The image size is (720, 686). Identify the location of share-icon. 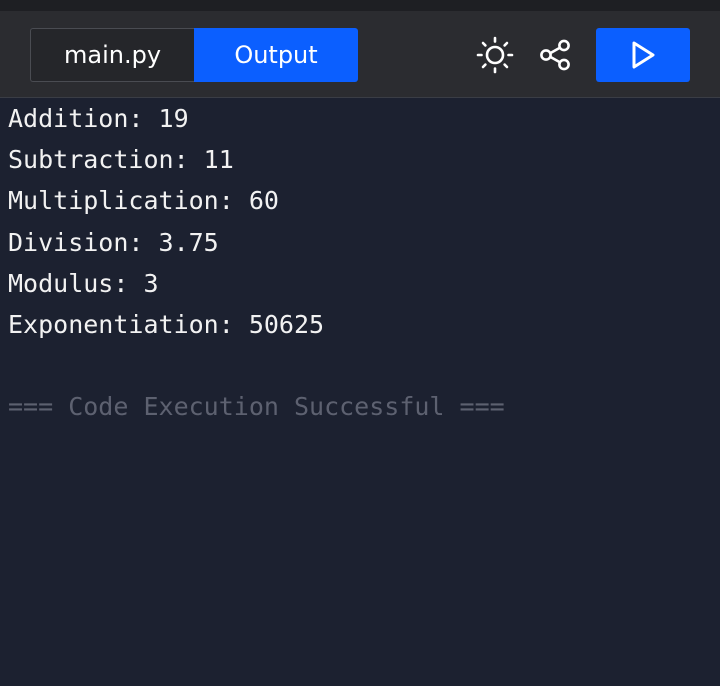
(555, 55).